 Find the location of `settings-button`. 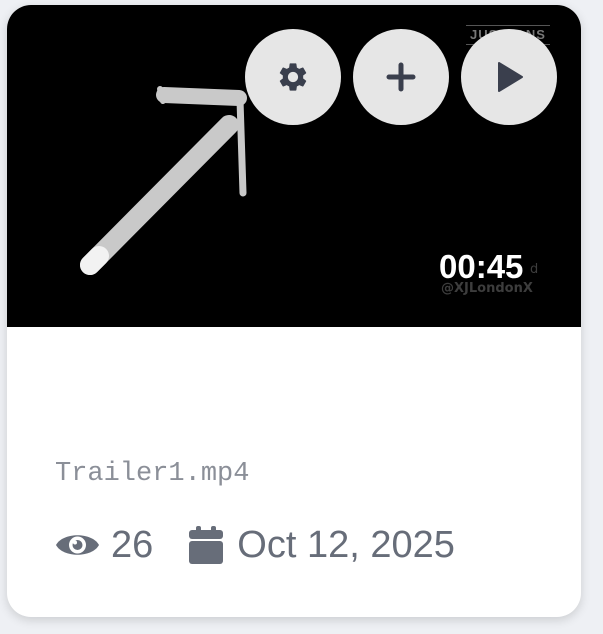

settings-button is located at coordinates (293, 77).